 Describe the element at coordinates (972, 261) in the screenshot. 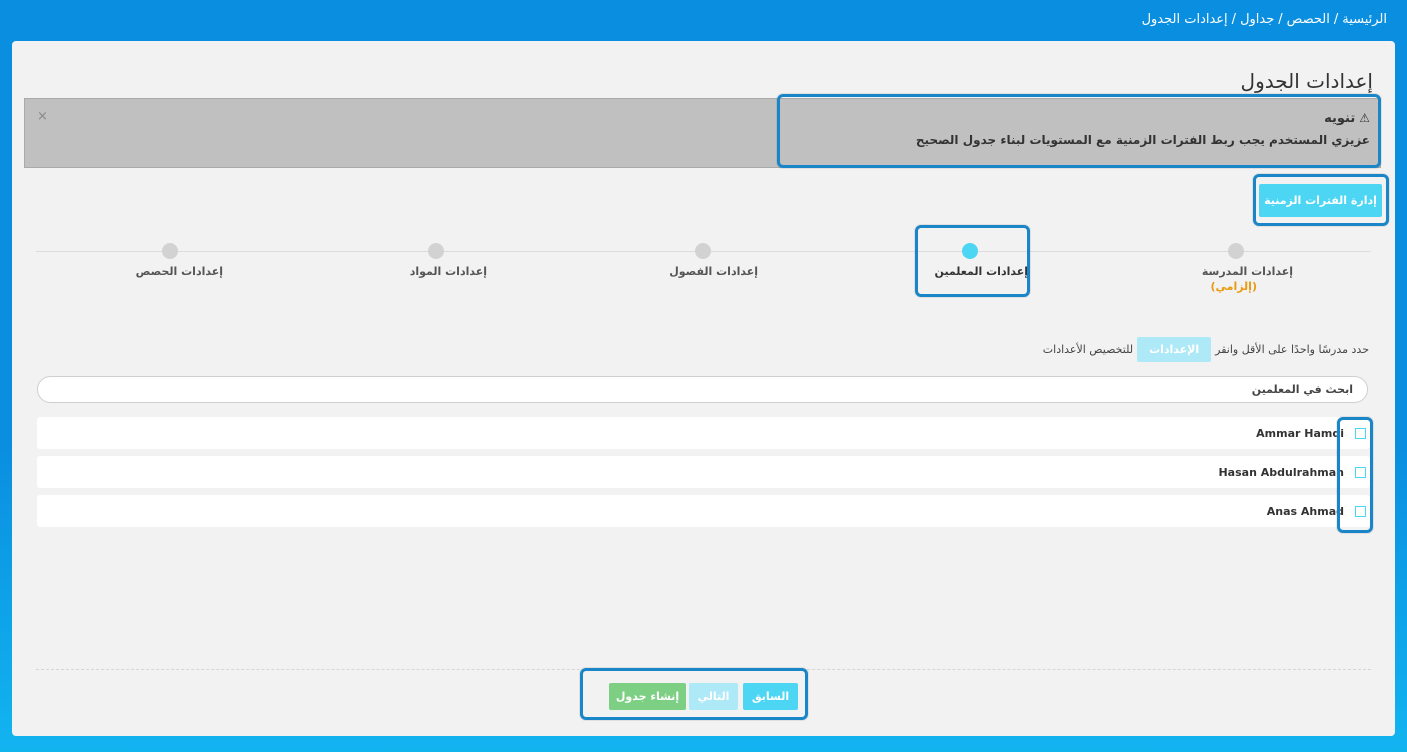

I see `active-step-highlight-frame` at that location.